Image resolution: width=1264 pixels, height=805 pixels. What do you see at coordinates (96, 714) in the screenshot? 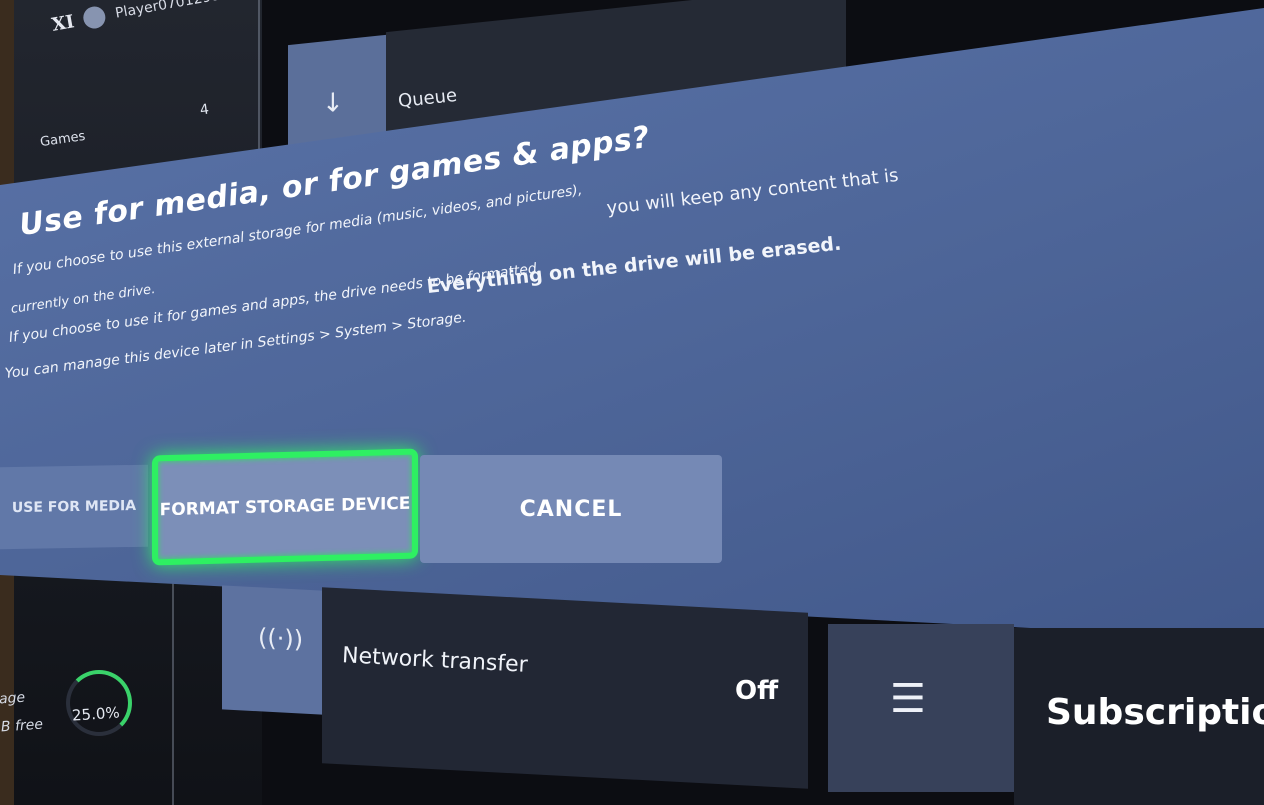
I see `storage-percent: 25.0%` at bounding box center [96, 714].